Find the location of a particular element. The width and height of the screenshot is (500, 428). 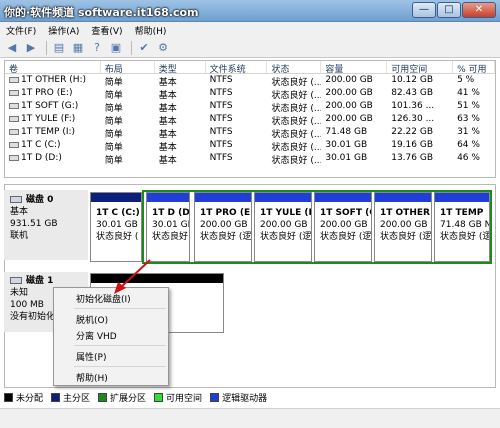

legend-item: 逻辑驱动器 is located at coordinates (238, 397).